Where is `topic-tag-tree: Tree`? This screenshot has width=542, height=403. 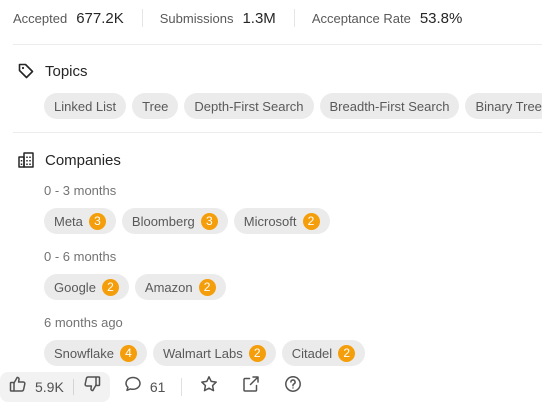
topic-tag-tree: Tree is located at coordinates (155, 106).